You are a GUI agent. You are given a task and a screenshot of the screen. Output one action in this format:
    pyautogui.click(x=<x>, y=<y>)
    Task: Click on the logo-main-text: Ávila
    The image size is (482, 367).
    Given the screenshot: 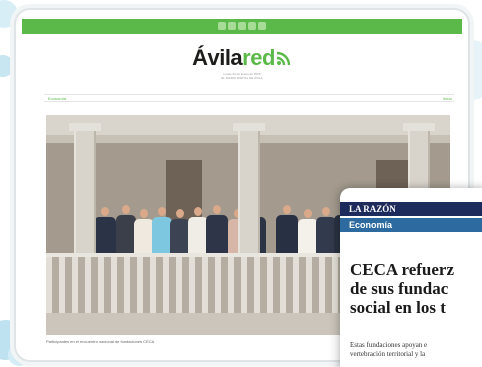 What is the action you would take?
    pyautogui.click(x=217, y=57)
    